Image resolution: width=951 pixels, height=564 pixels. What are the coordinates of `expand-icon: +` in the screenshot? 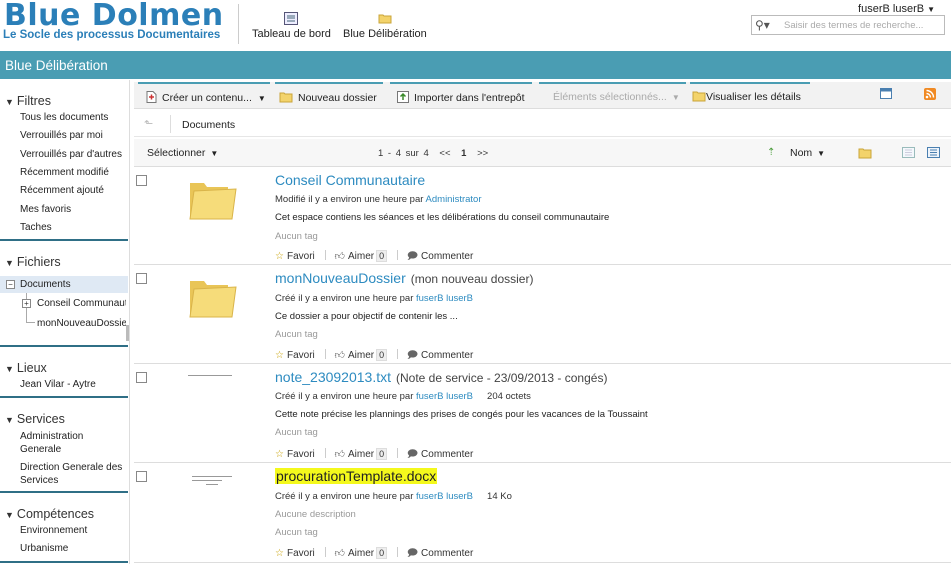 It's located at (26, 303).